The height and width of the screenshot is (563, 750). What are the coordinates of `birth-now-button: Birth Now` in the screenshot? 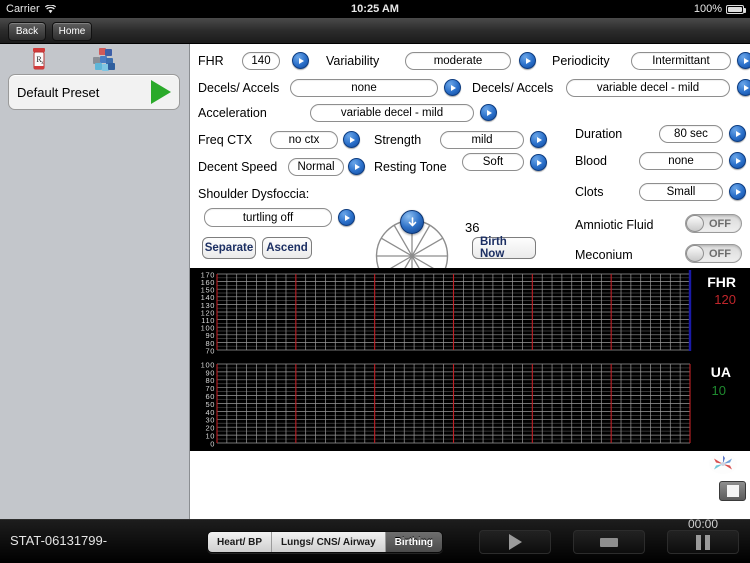 It's located at (504, 248).